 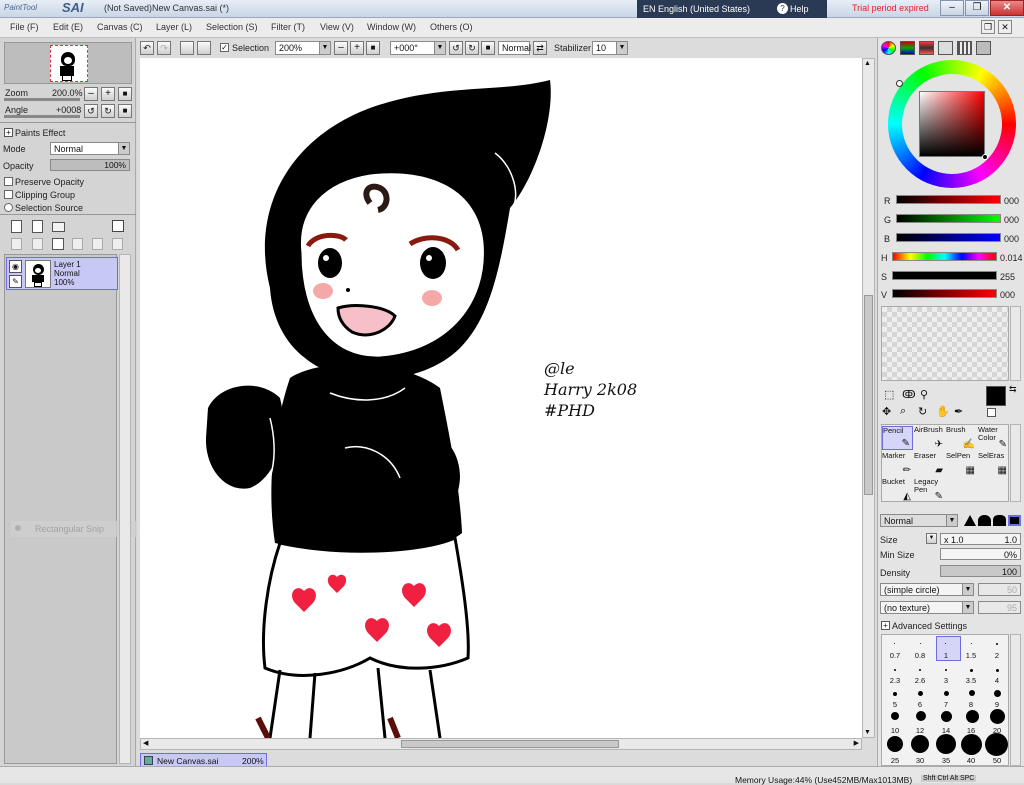 What do you see at coordinates (224, 47) in the screenshot?
I see `selection-checkbox: ✓` at bounding box center [224, 47].